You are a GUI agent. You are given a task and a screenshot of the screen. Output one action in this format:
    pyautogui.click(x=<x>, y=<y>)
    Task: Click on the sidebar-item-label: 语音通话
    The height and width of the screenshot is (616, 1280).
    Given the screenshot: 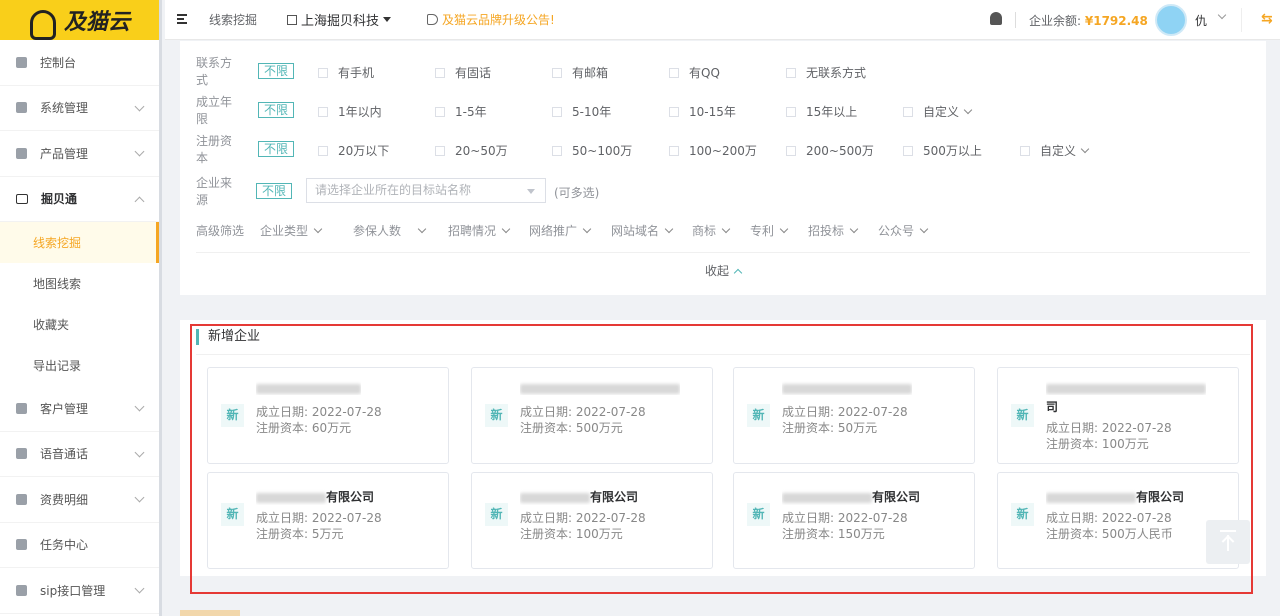 What is the action you would take?
    pyautogui.click(x=64, y=454)
    